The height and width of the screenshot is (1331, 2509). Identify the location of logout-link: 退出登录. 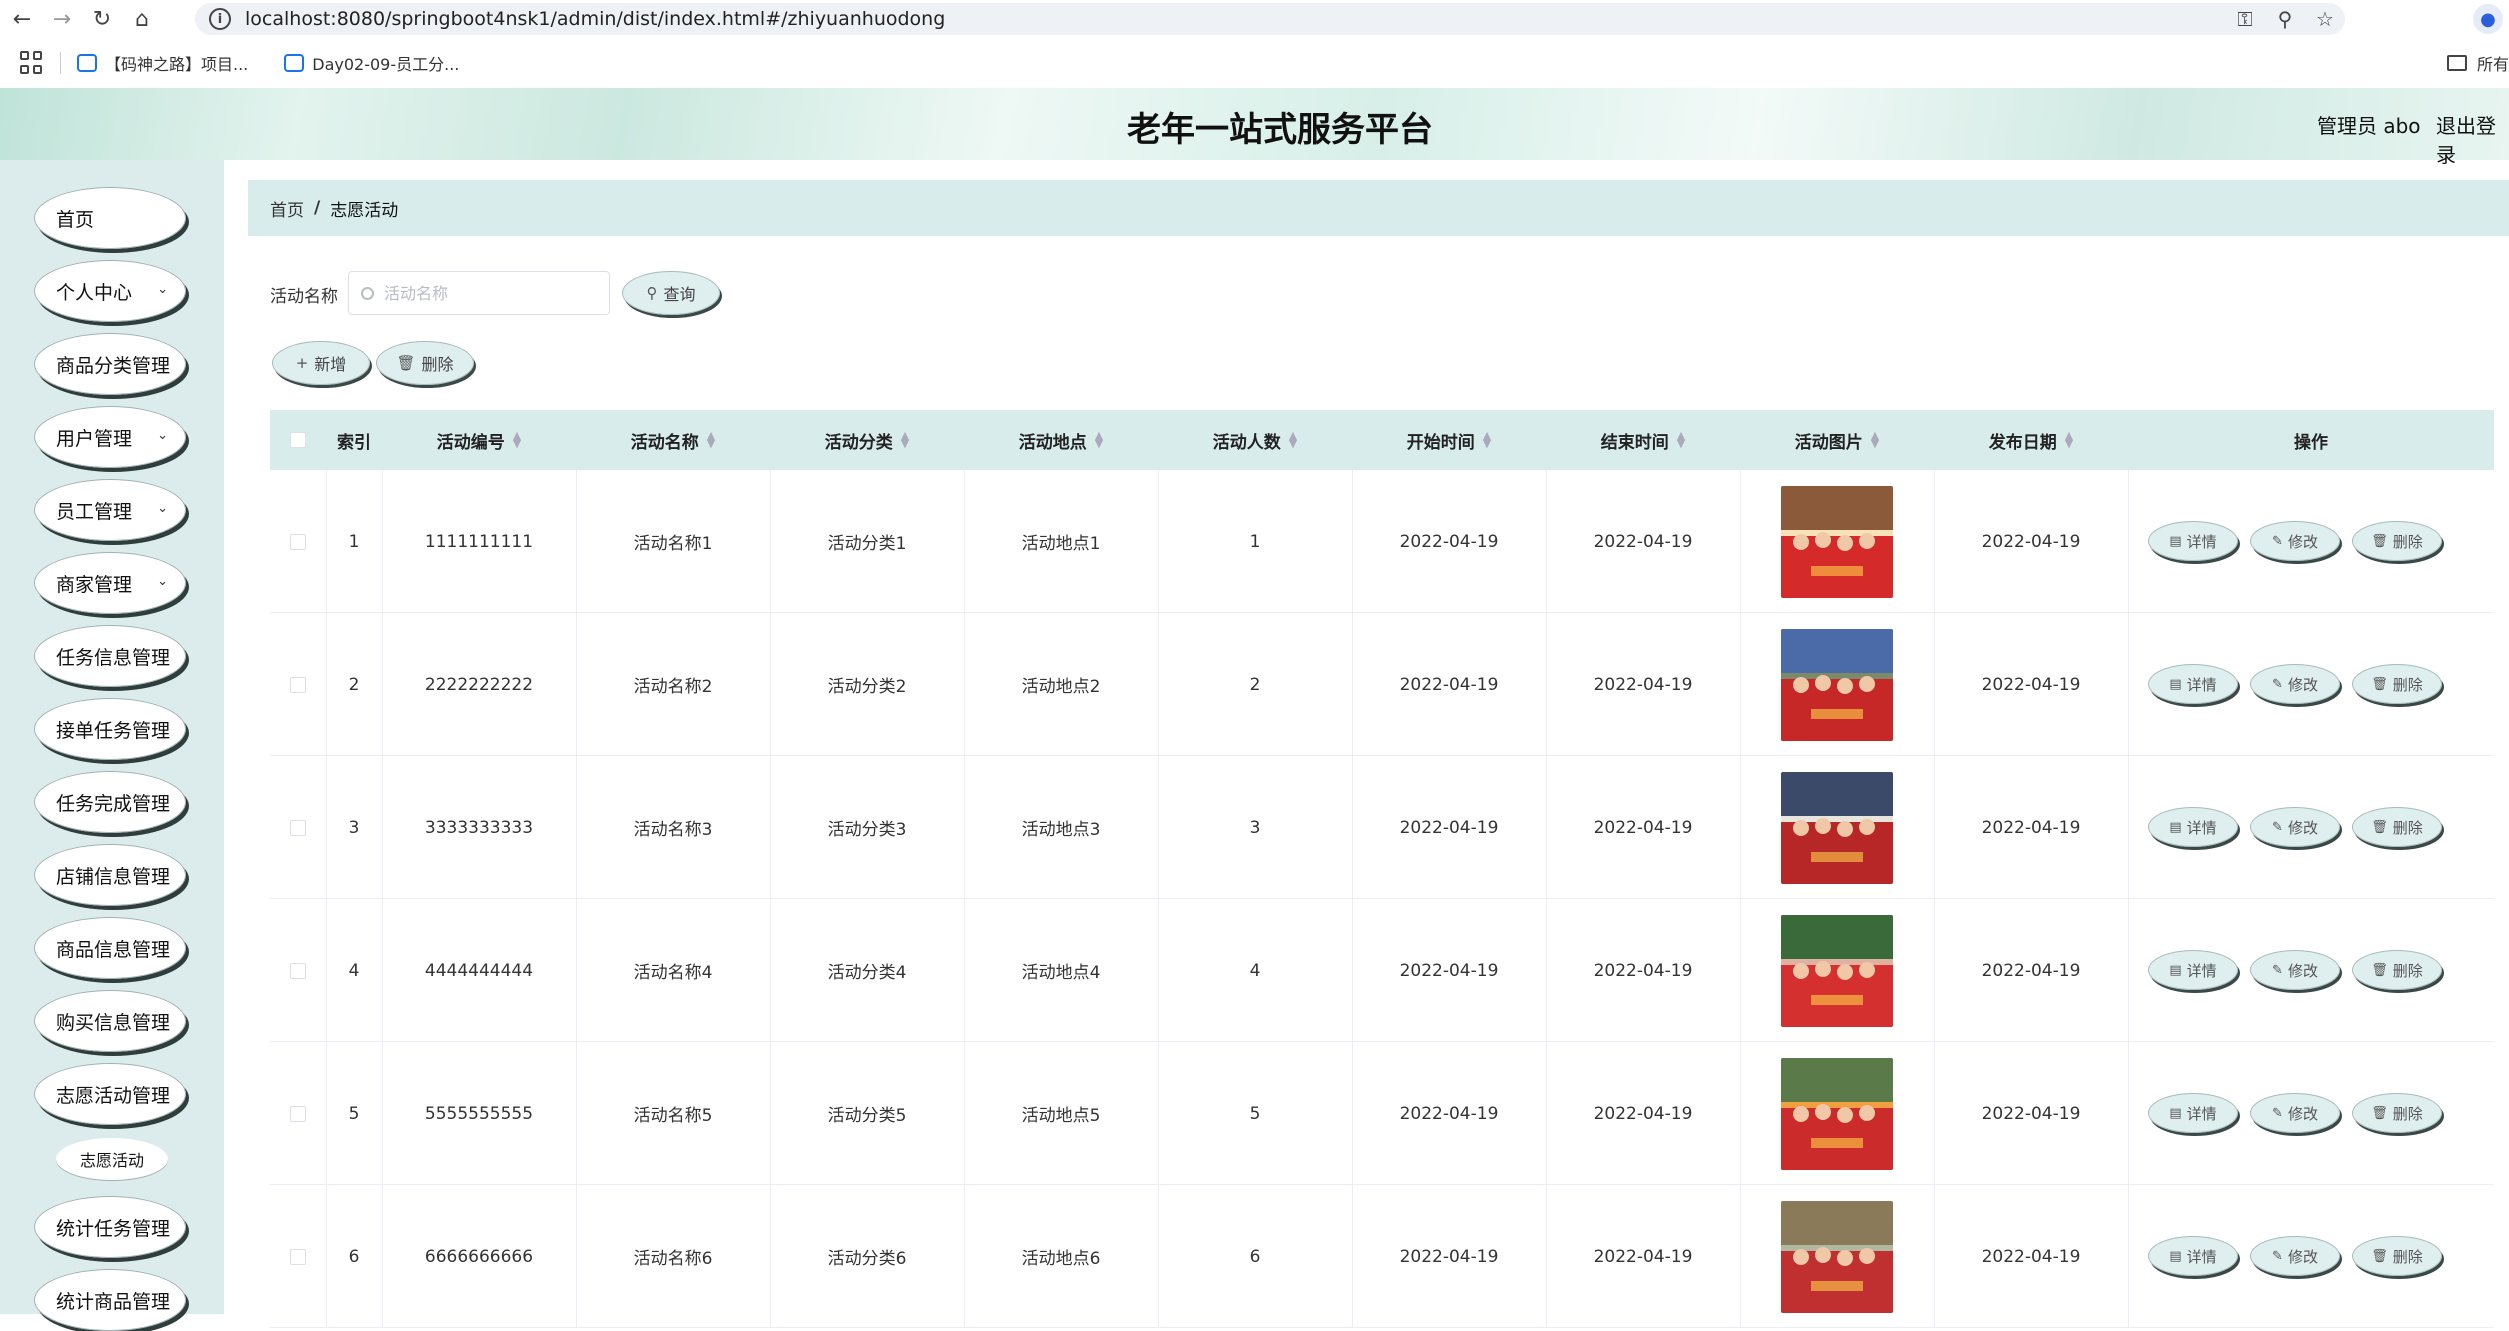
(2472, 139).